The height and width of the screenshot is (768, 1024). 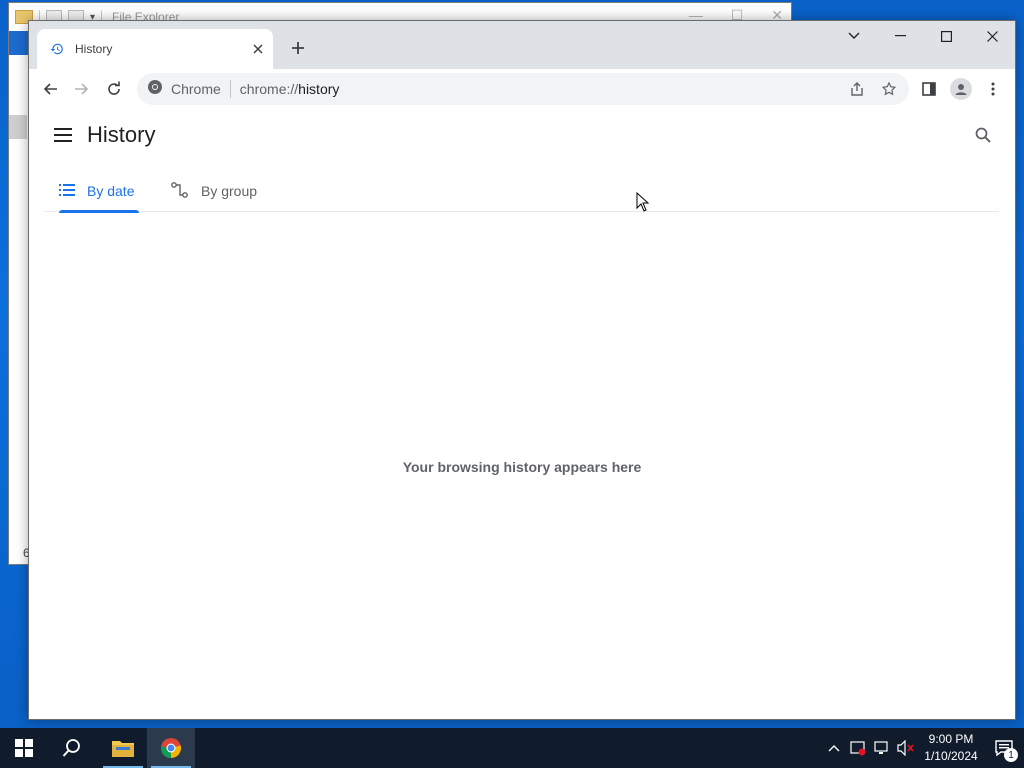 What do you see at coordinates (298, 48) in the screenshot?
I see `new-tab-button` at bounding box center [298, 48].